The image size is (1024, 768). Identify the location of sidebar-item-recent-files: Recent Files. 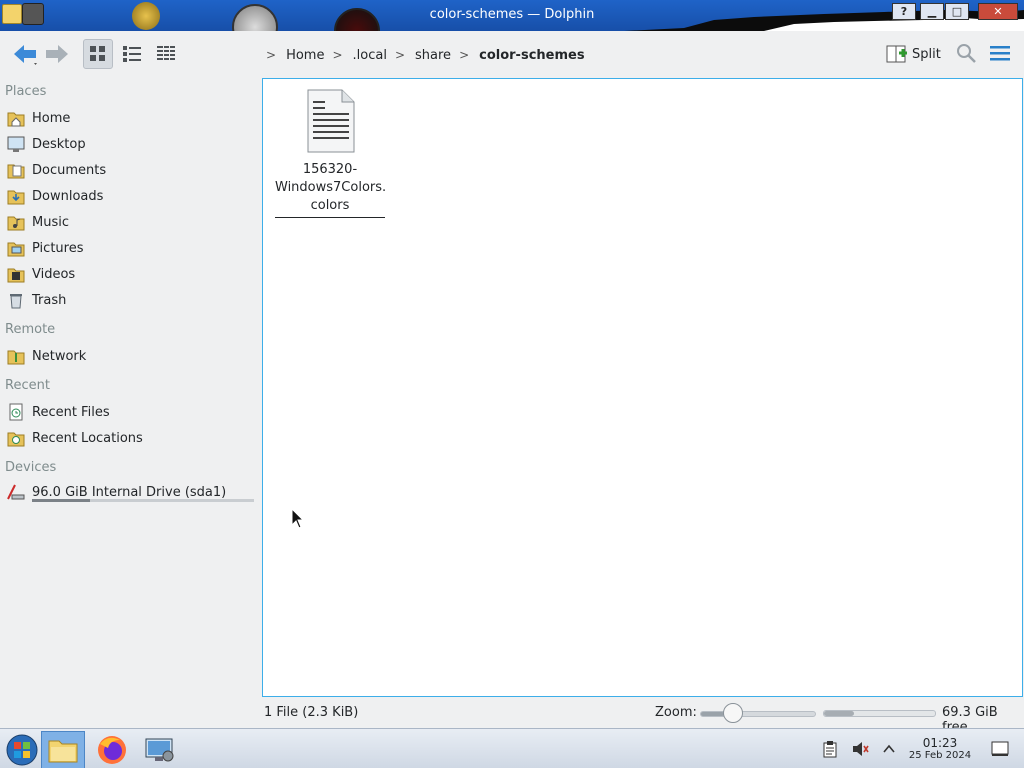
(131, 412).